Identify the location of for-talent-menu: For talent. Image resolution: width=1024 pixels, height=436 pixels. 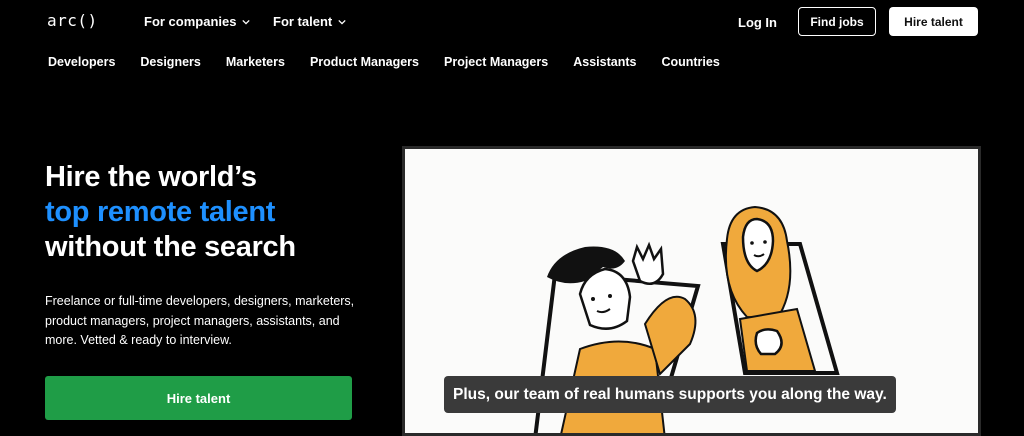
(309, 21).